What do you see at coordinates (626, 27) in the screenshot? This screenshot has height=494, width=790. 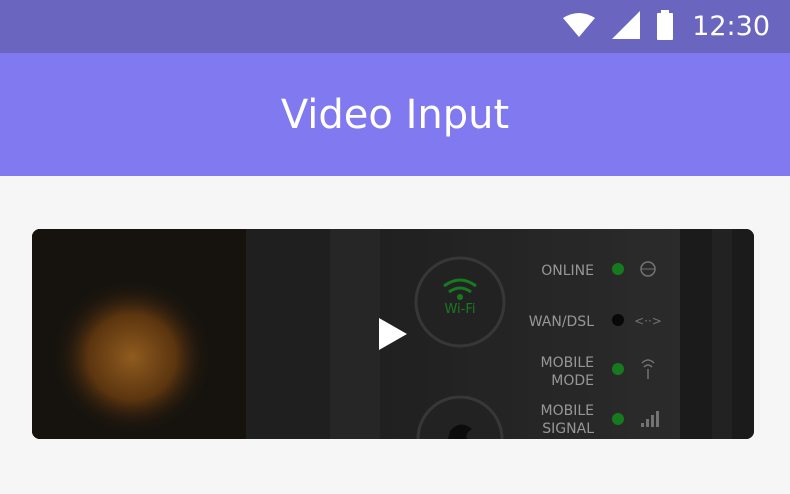 I see `cell-signal-icon` at bounding box center [626, 27].